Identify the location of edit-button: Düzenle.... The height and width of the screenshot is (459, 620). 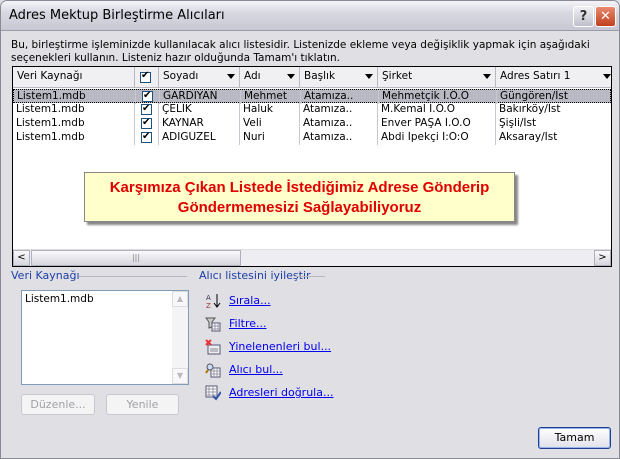
(58, 404).